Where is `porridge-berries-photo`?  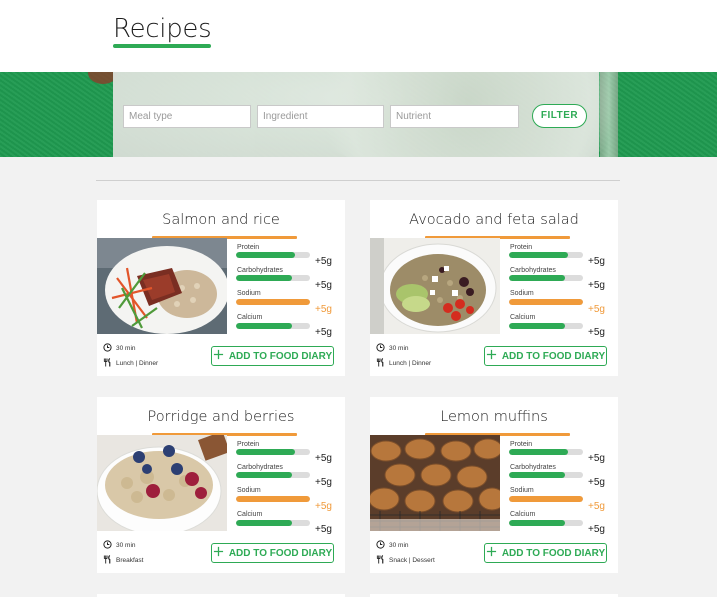 porridge-berries-photo is located at coordinates (162, 483).